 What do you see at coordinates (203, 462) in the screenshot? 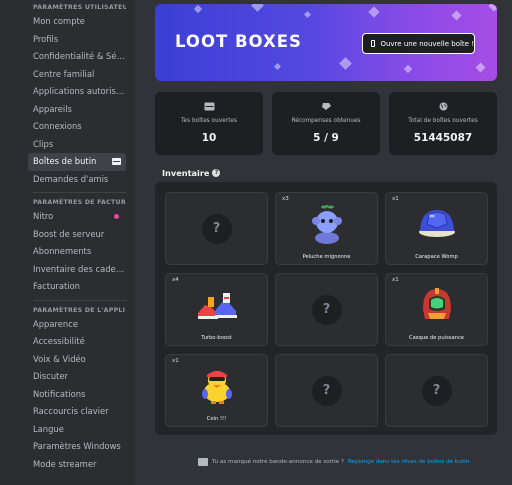
I see `clapperboard-icon` at bounding box center [203, 462].